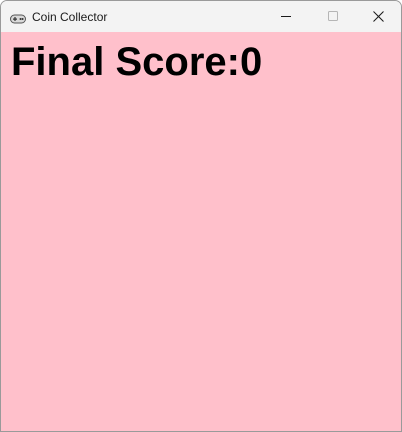 Image resolution: width=402 pixels, height=432 pixels. What do you see at coordinates (18, 17) in the screenshot?
I see `gamepad-icon` at bounding box center [18, 17].